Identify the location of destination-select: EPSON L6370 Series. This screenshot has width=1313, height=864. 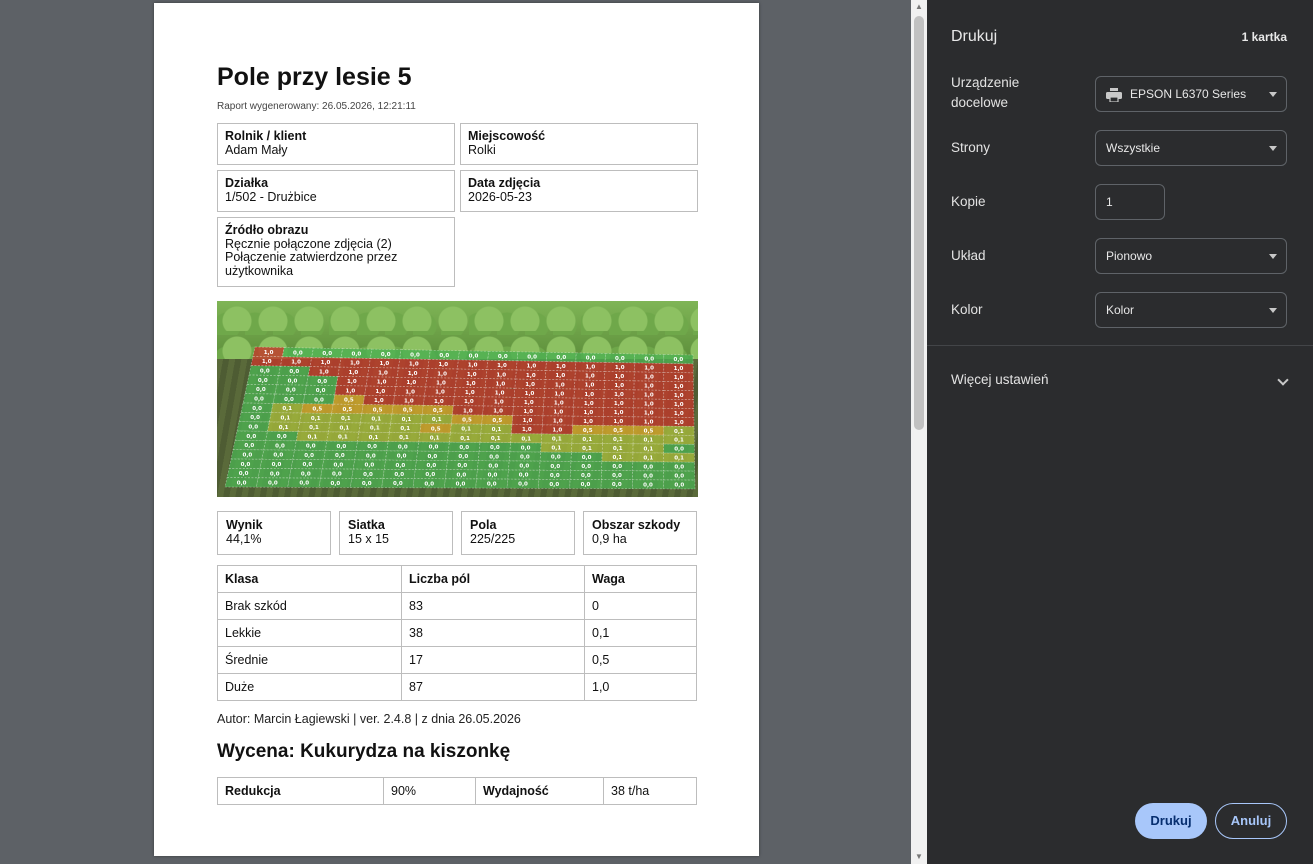
(1191, 94).